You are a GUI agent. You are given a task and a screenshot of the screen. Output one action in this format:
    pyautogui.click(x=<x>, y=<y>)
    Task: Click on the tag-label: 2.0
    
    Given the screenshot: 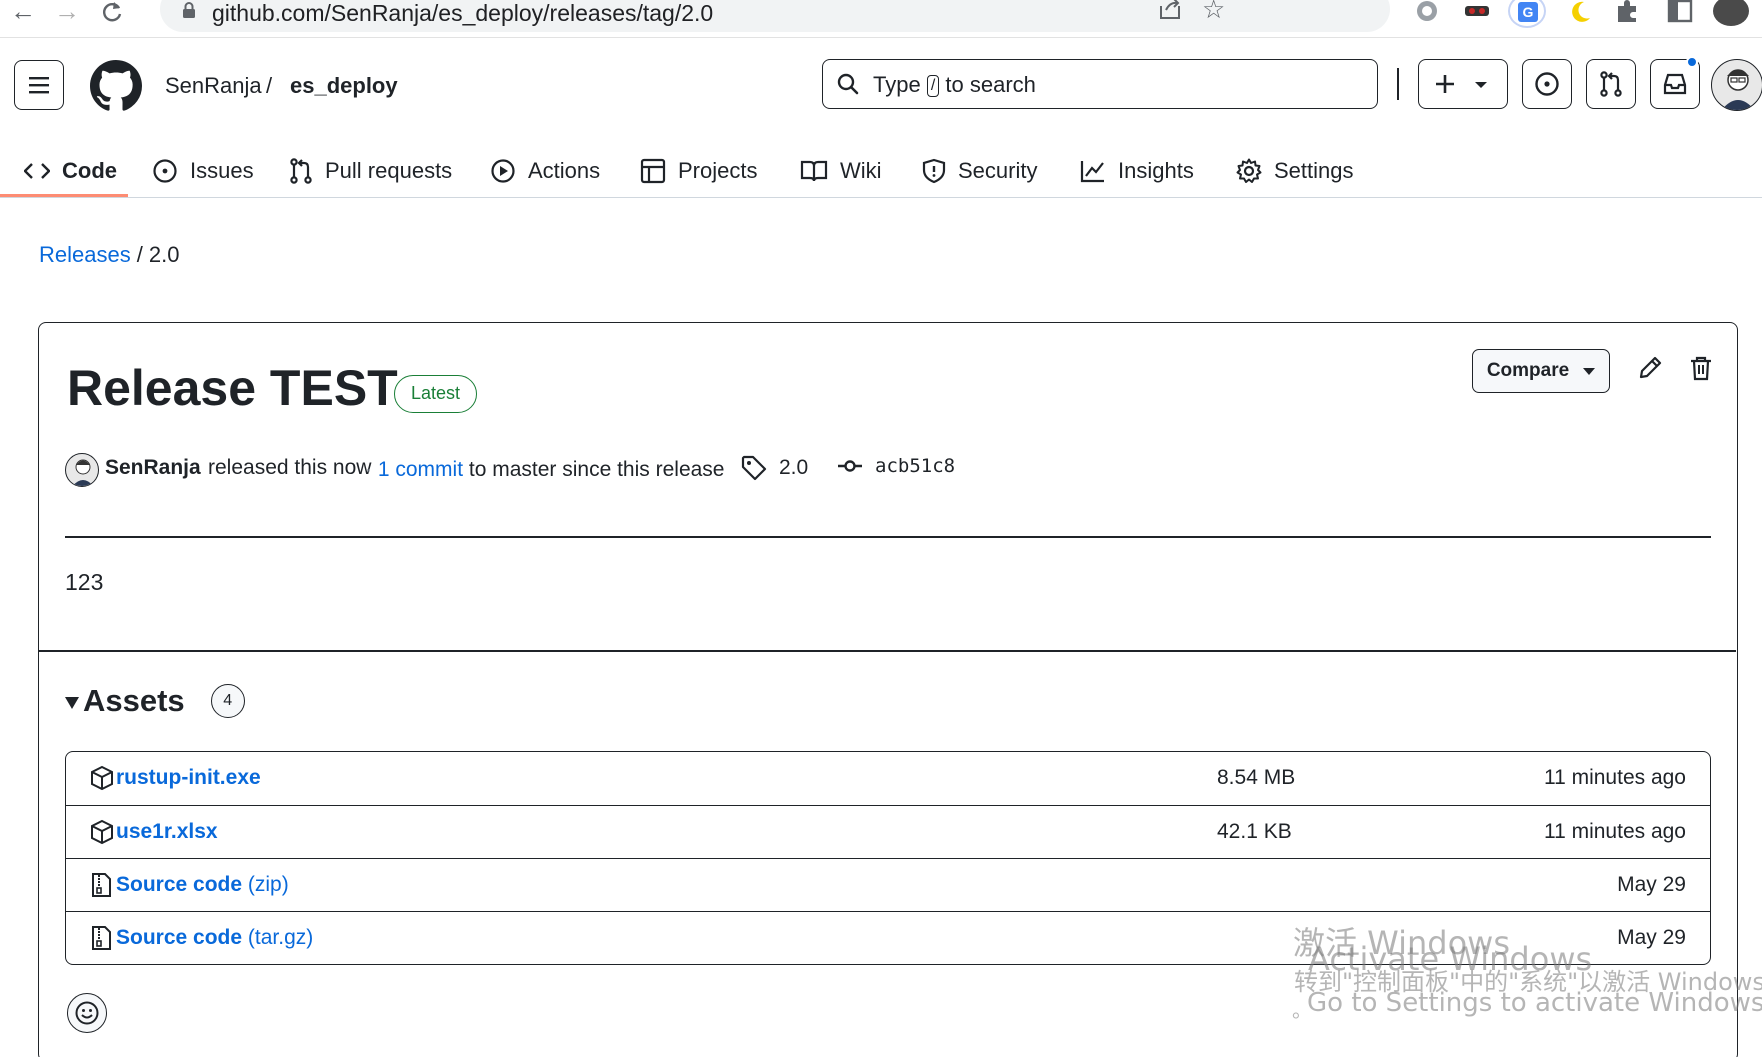 What is the action you would take?
    pyautogui.click(x=794, y=467)
    